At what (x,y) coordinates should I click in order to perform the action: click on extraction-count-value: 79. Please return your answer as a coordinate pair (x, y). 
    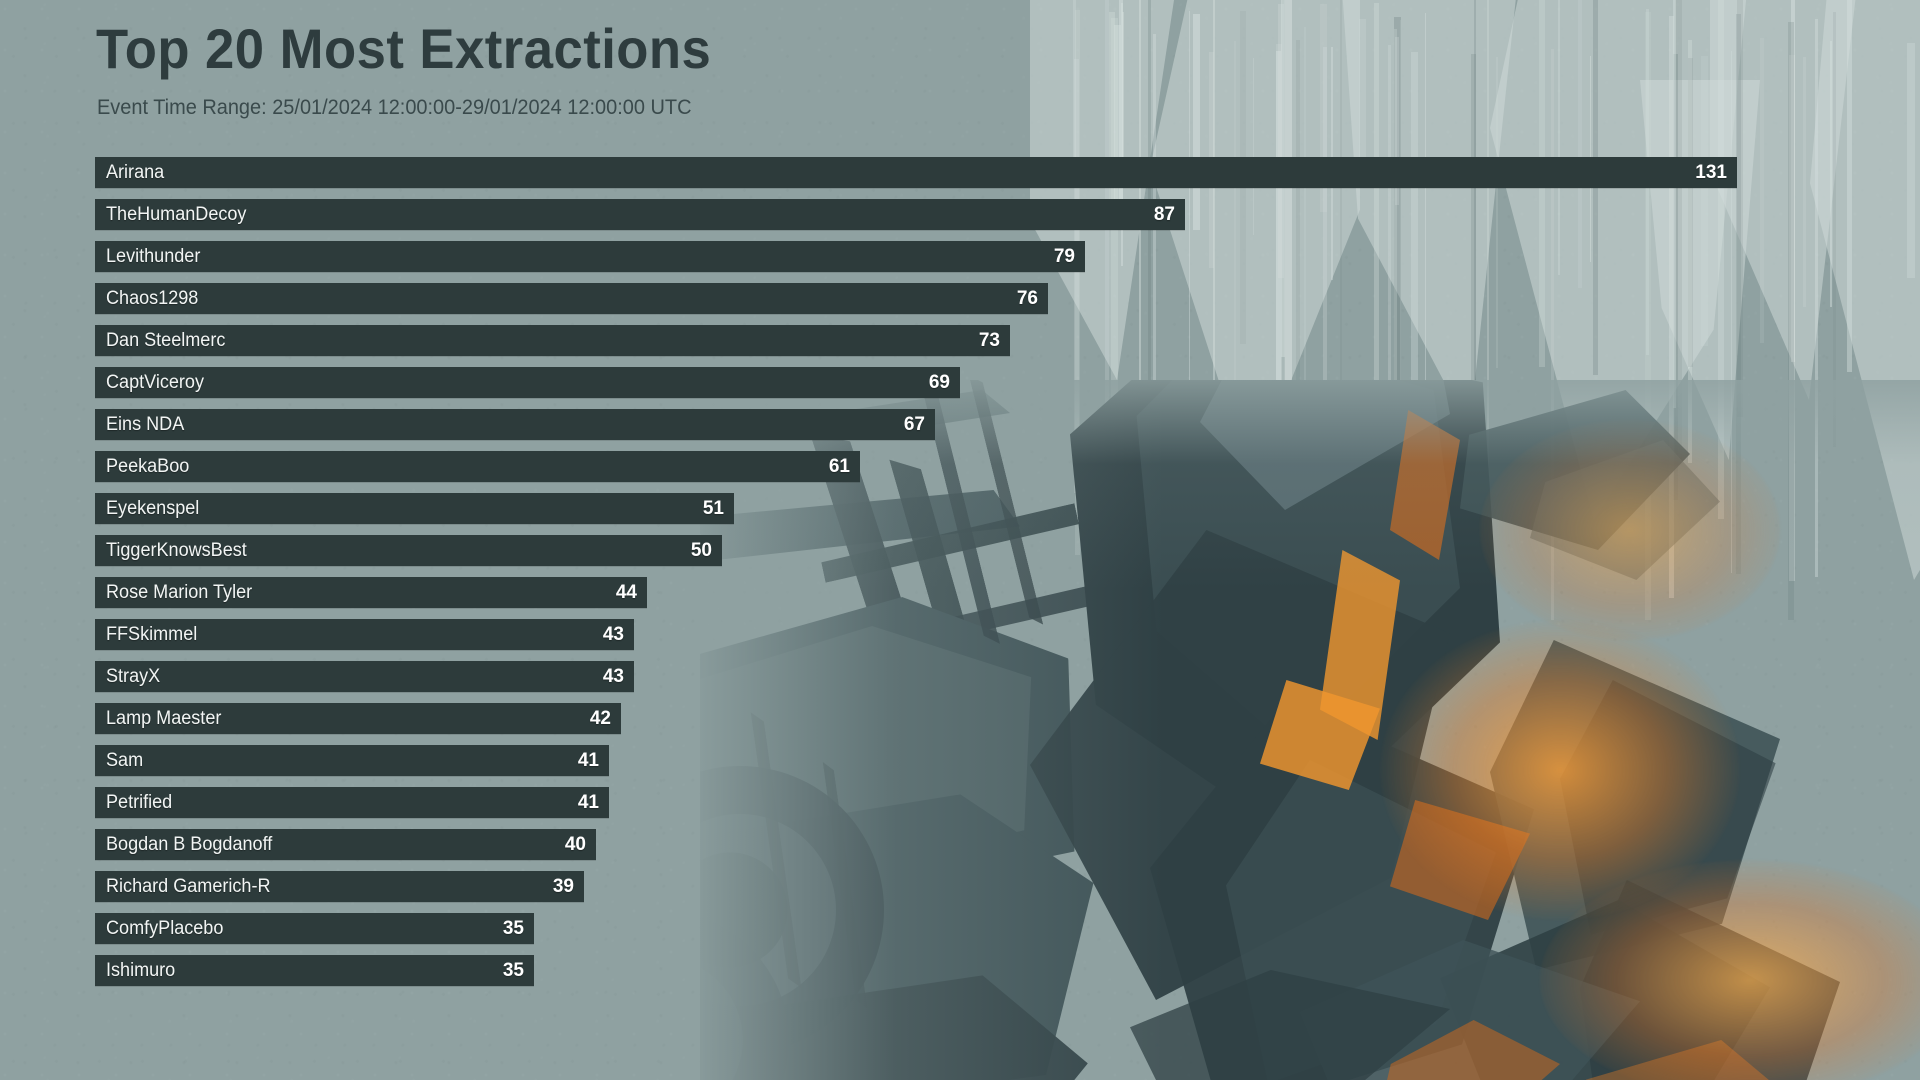
    Looking at the image, I should click on (1064, 256).